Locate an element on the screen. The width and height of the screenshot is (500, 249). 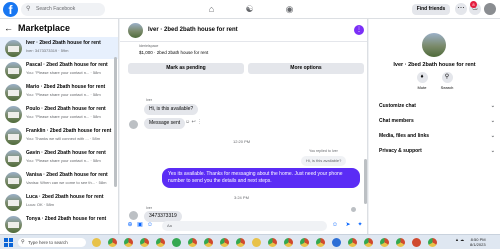
quoted-message: Hi, is this available? is located at coordinates (324, 161).